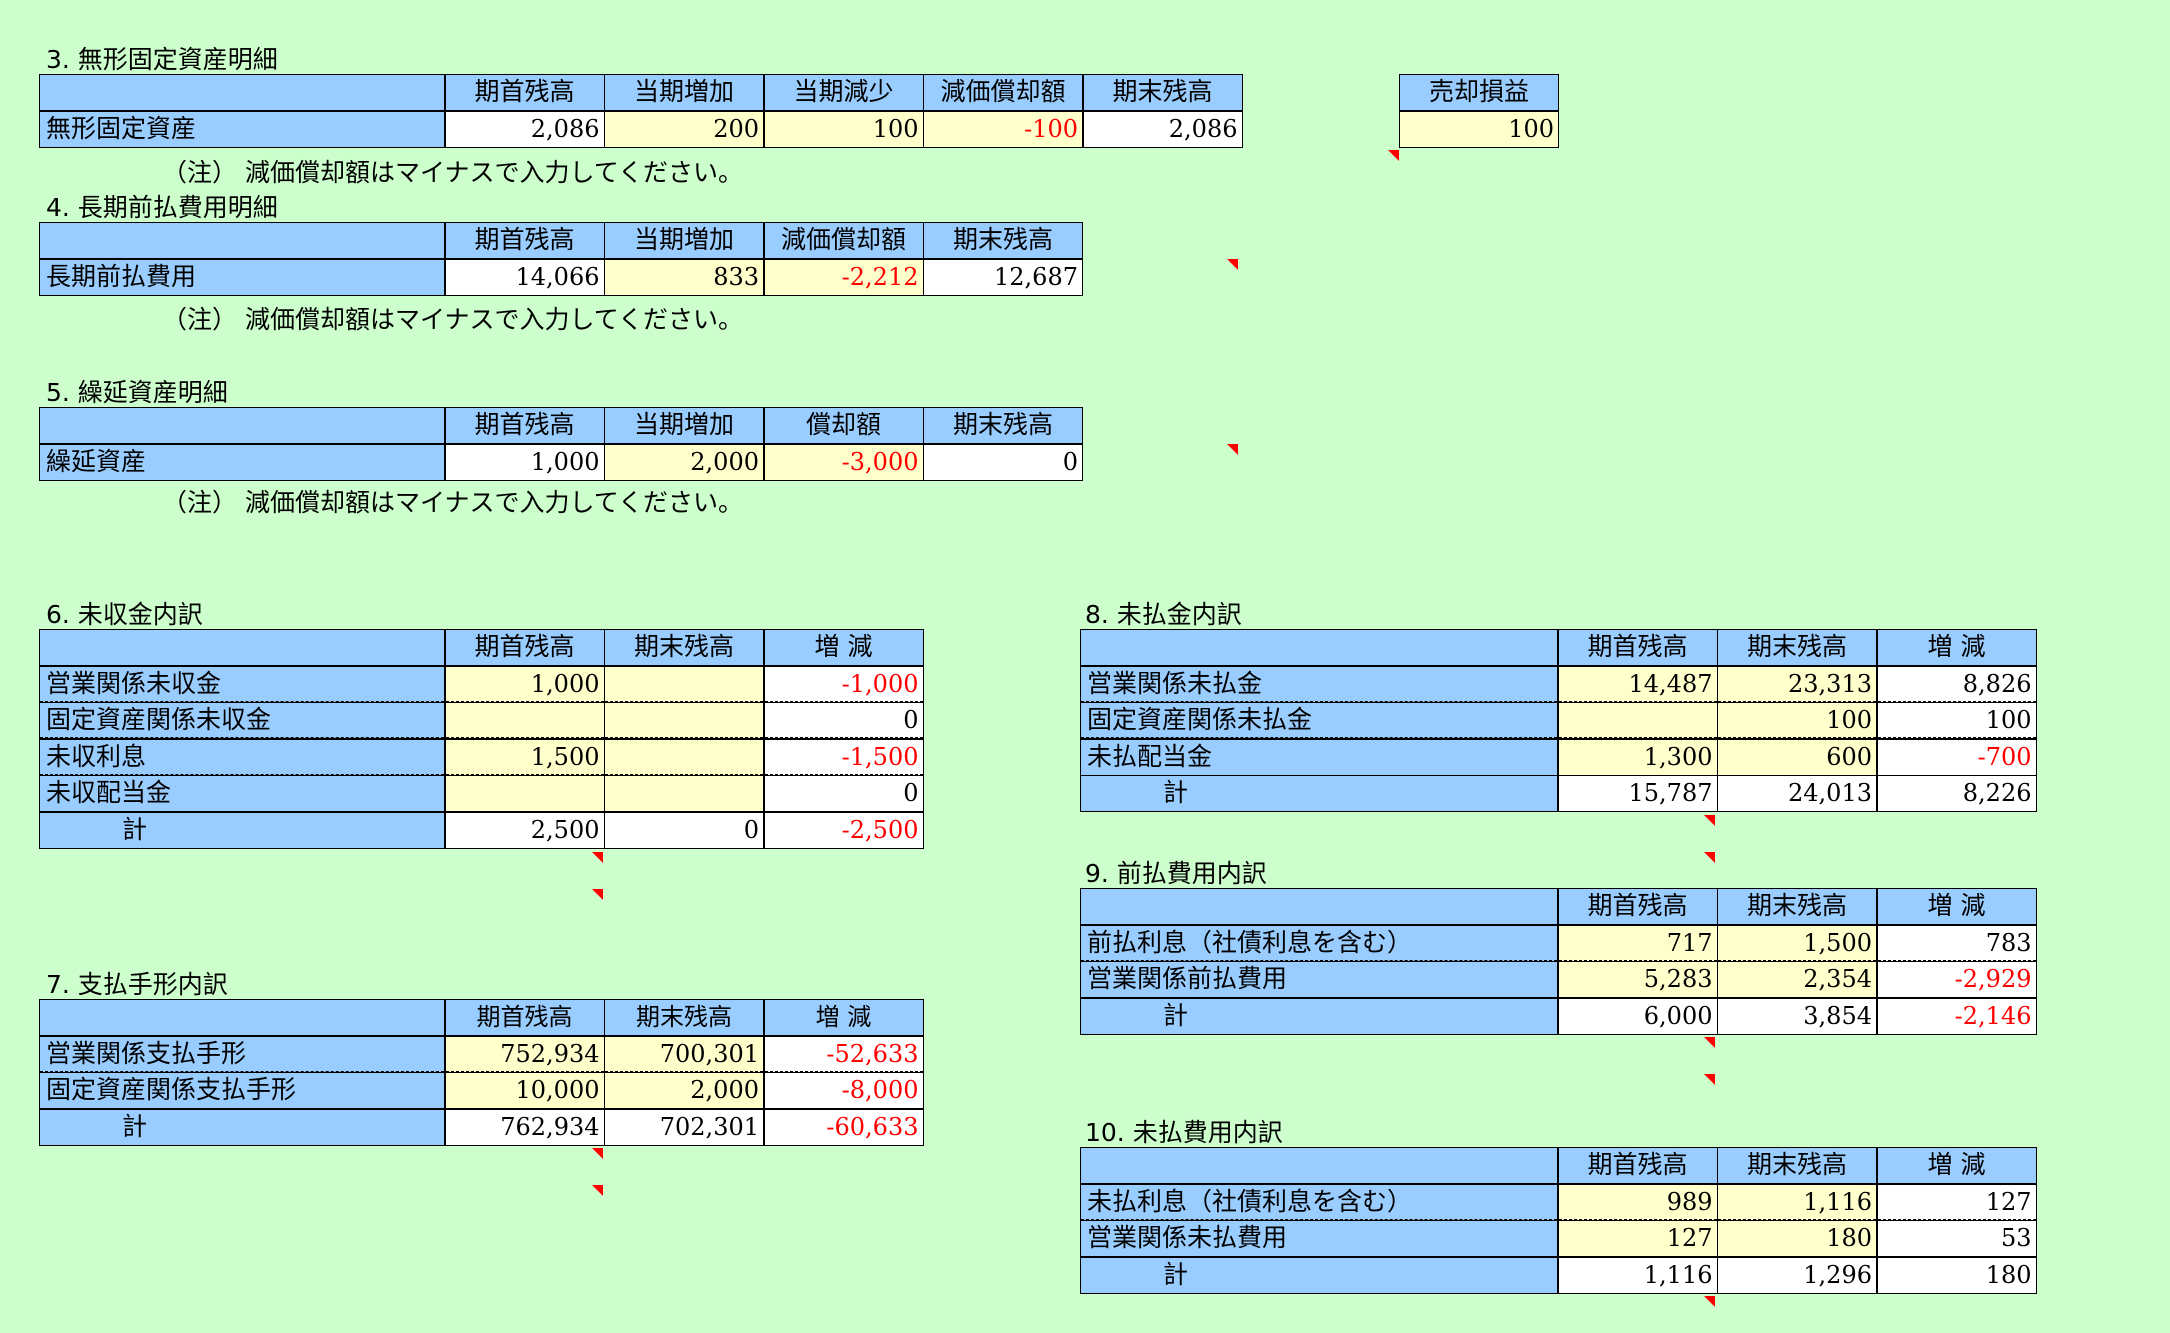 This screenshot has width=2170, height=1333. Describe the element at coordinates (684, 129) in the screenshot. I see `cell-increase: 200` at that location.